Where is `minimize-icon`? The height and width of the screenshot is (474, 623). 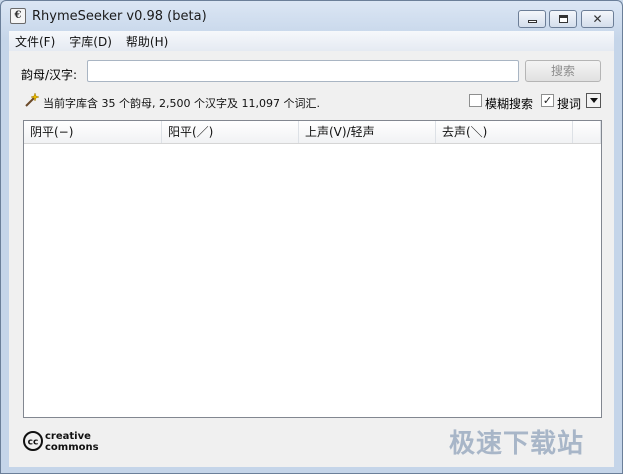 minimize-icon is located at coordinates (532, 21).